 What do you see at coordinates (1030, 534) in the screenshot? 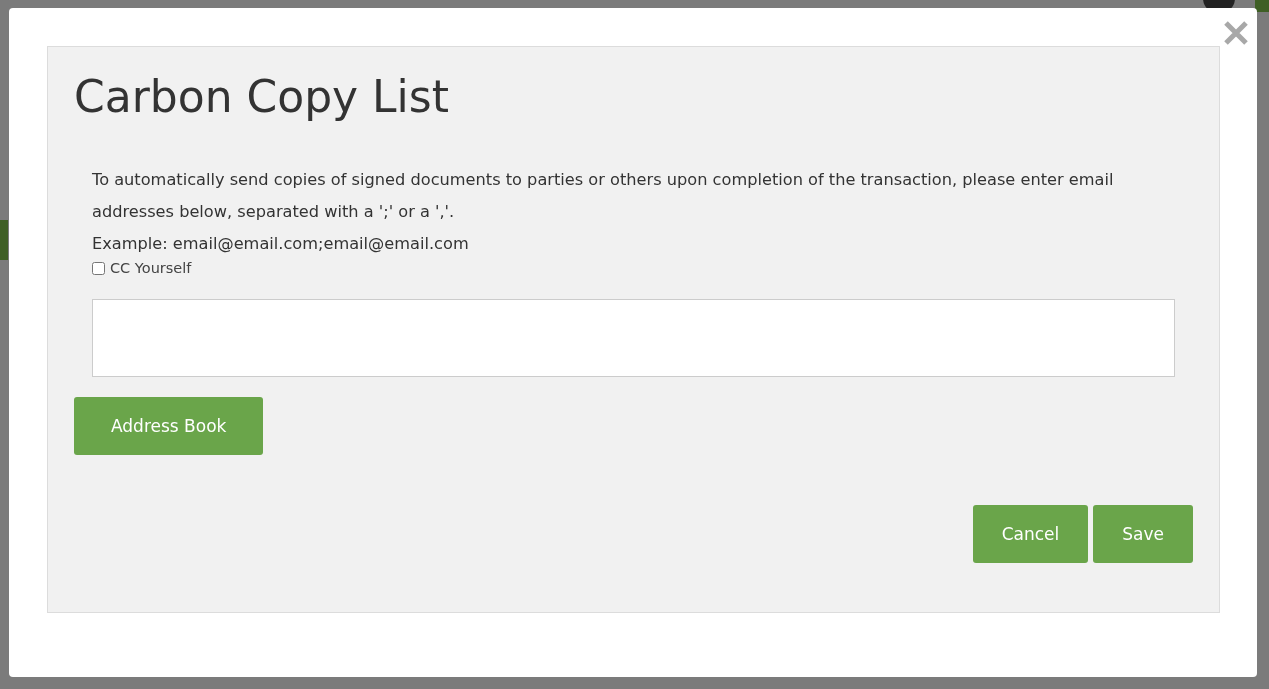
I see `cancel-button: Cancel` at bounding box center [1030, 534].